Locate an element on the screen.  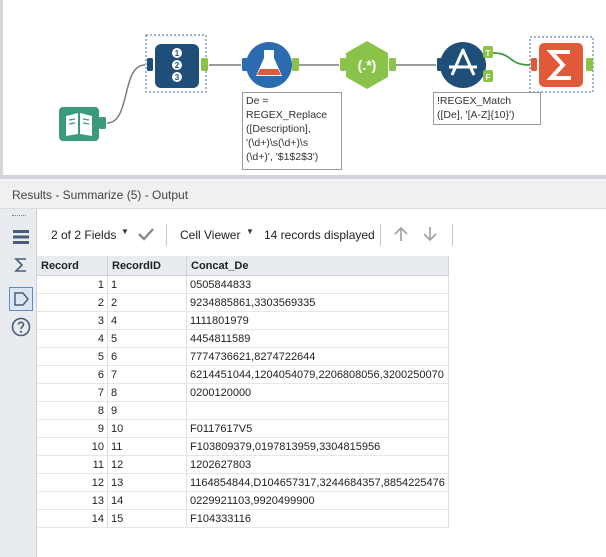
arrow-down-icon is located at coordinates (430, 234).